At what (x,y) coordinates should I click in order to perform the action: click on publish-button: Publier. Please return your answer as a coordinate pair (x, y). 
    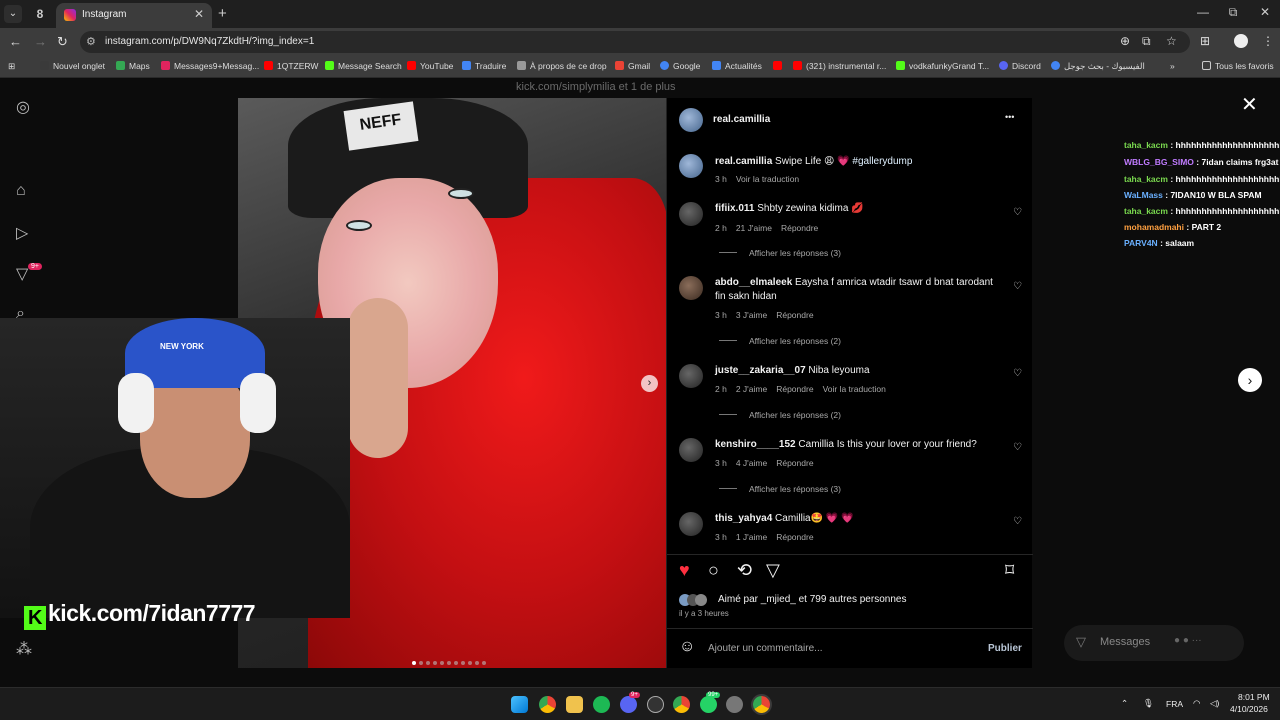
    Looking at the image, I should click on (1005, 648).